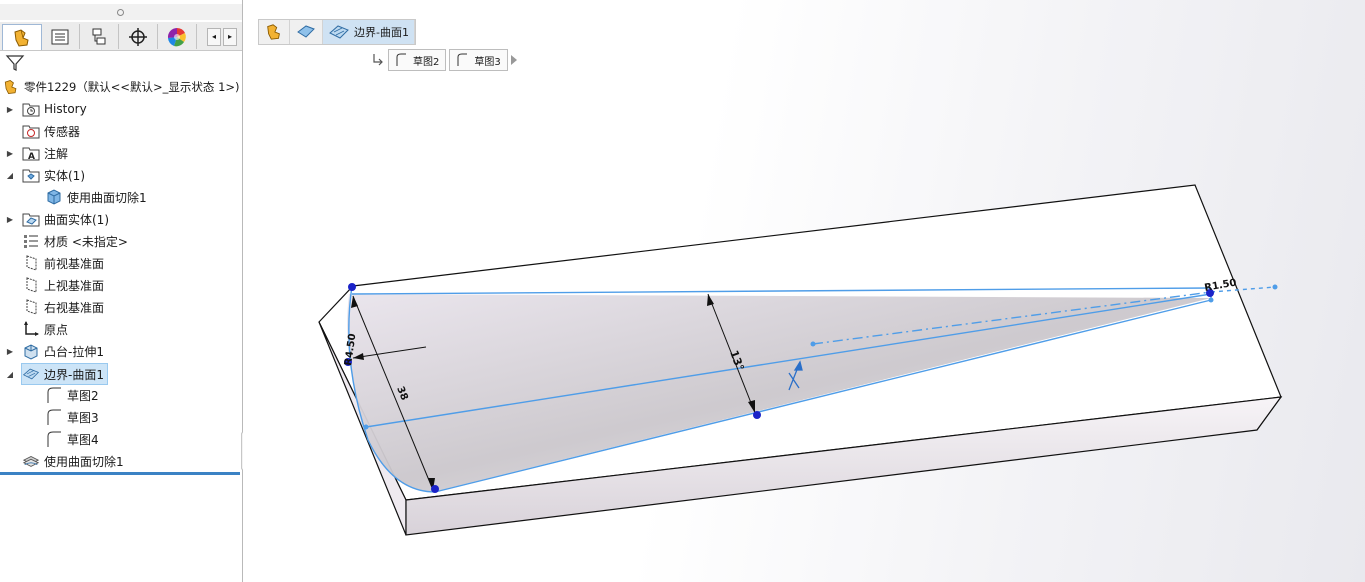 This screenshot has width=1365, height=582. I want to click on tree-item-label: 材质 <未指定>, so click(86, 241).